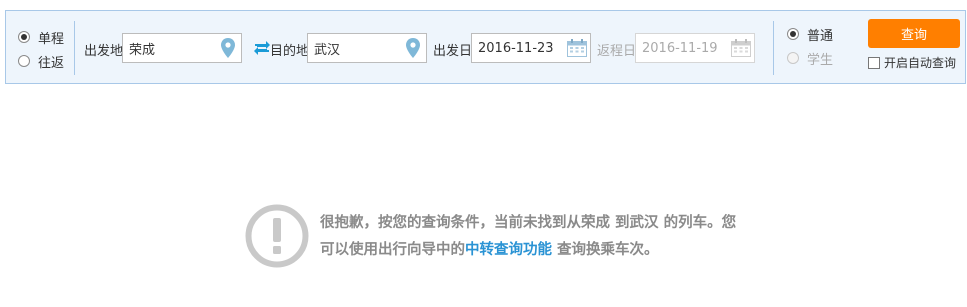 The image size is (967, 307). Describe the element at coordinates (605, 250) in the screenshot. I see `no-results-text-2: 查询换乘车次。` at that location.